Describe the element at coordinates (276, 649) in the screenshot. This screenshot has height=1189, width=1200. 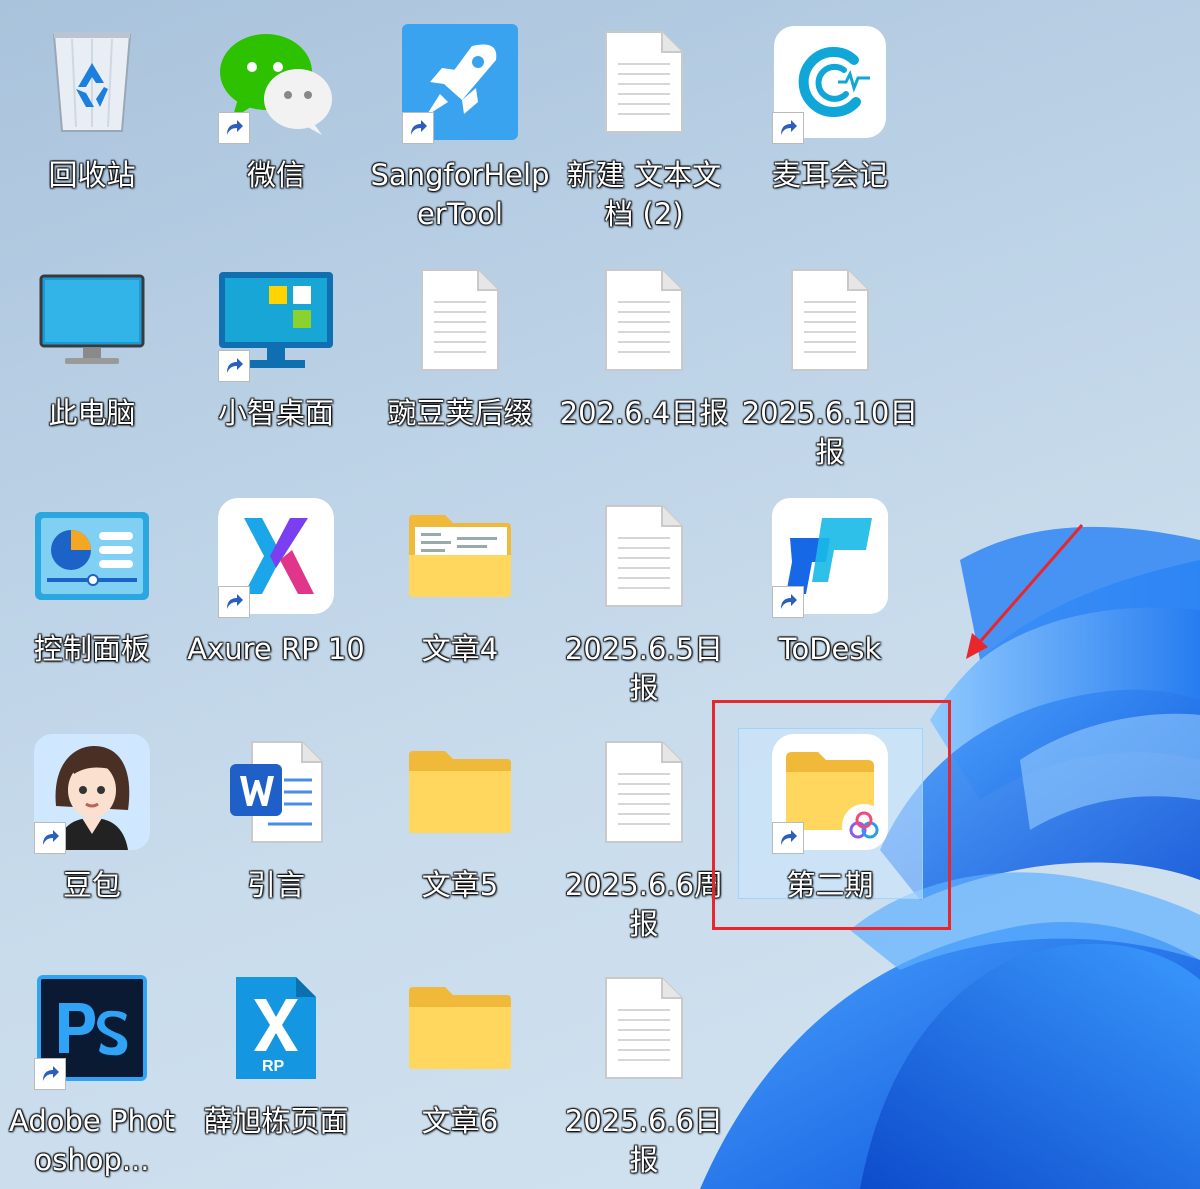
I see `desktop-icon-label: Axure RP 10` at that location.